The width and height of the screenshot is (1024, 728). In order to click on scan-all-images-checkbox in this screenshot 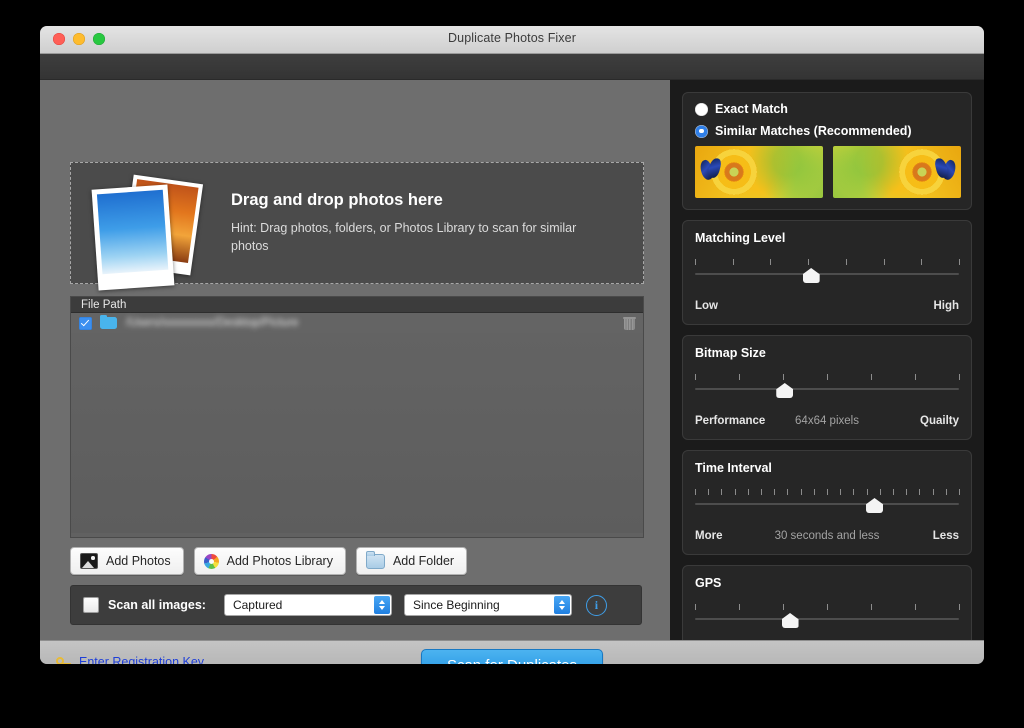, I will do `click(91, 605)`.